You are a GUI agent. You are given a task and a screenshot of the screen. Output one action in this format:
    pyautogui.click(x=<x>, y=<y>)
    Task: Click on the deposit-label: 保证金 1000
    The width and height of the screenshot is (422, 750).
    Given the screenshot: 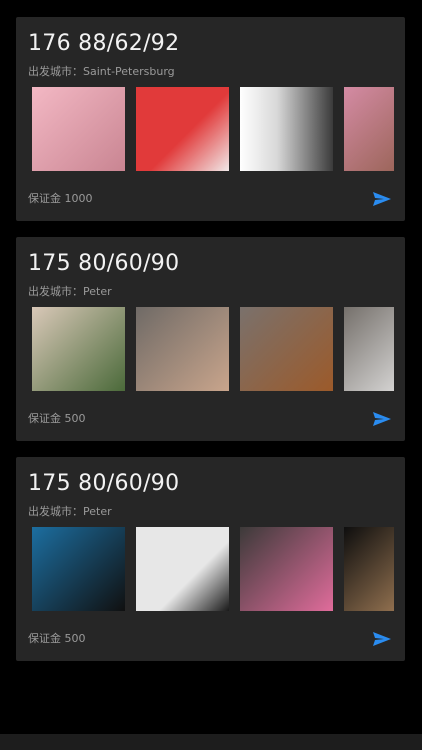 What is the action you would take?
    pyautogui.click(x=60, y=198)
    